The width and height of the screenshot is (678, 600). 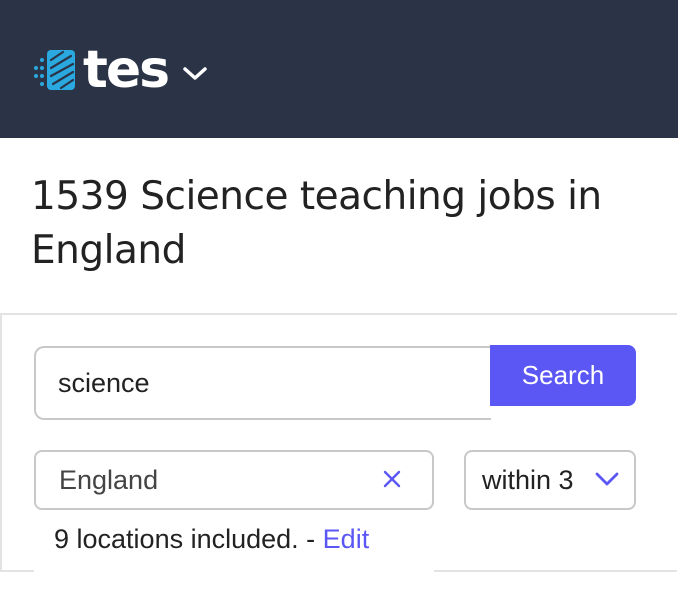 What do you see at coordinates (176, 539) in the screenshot?
I see `locations-count-text: 9 locations included.` at bounding box center [176, 539].